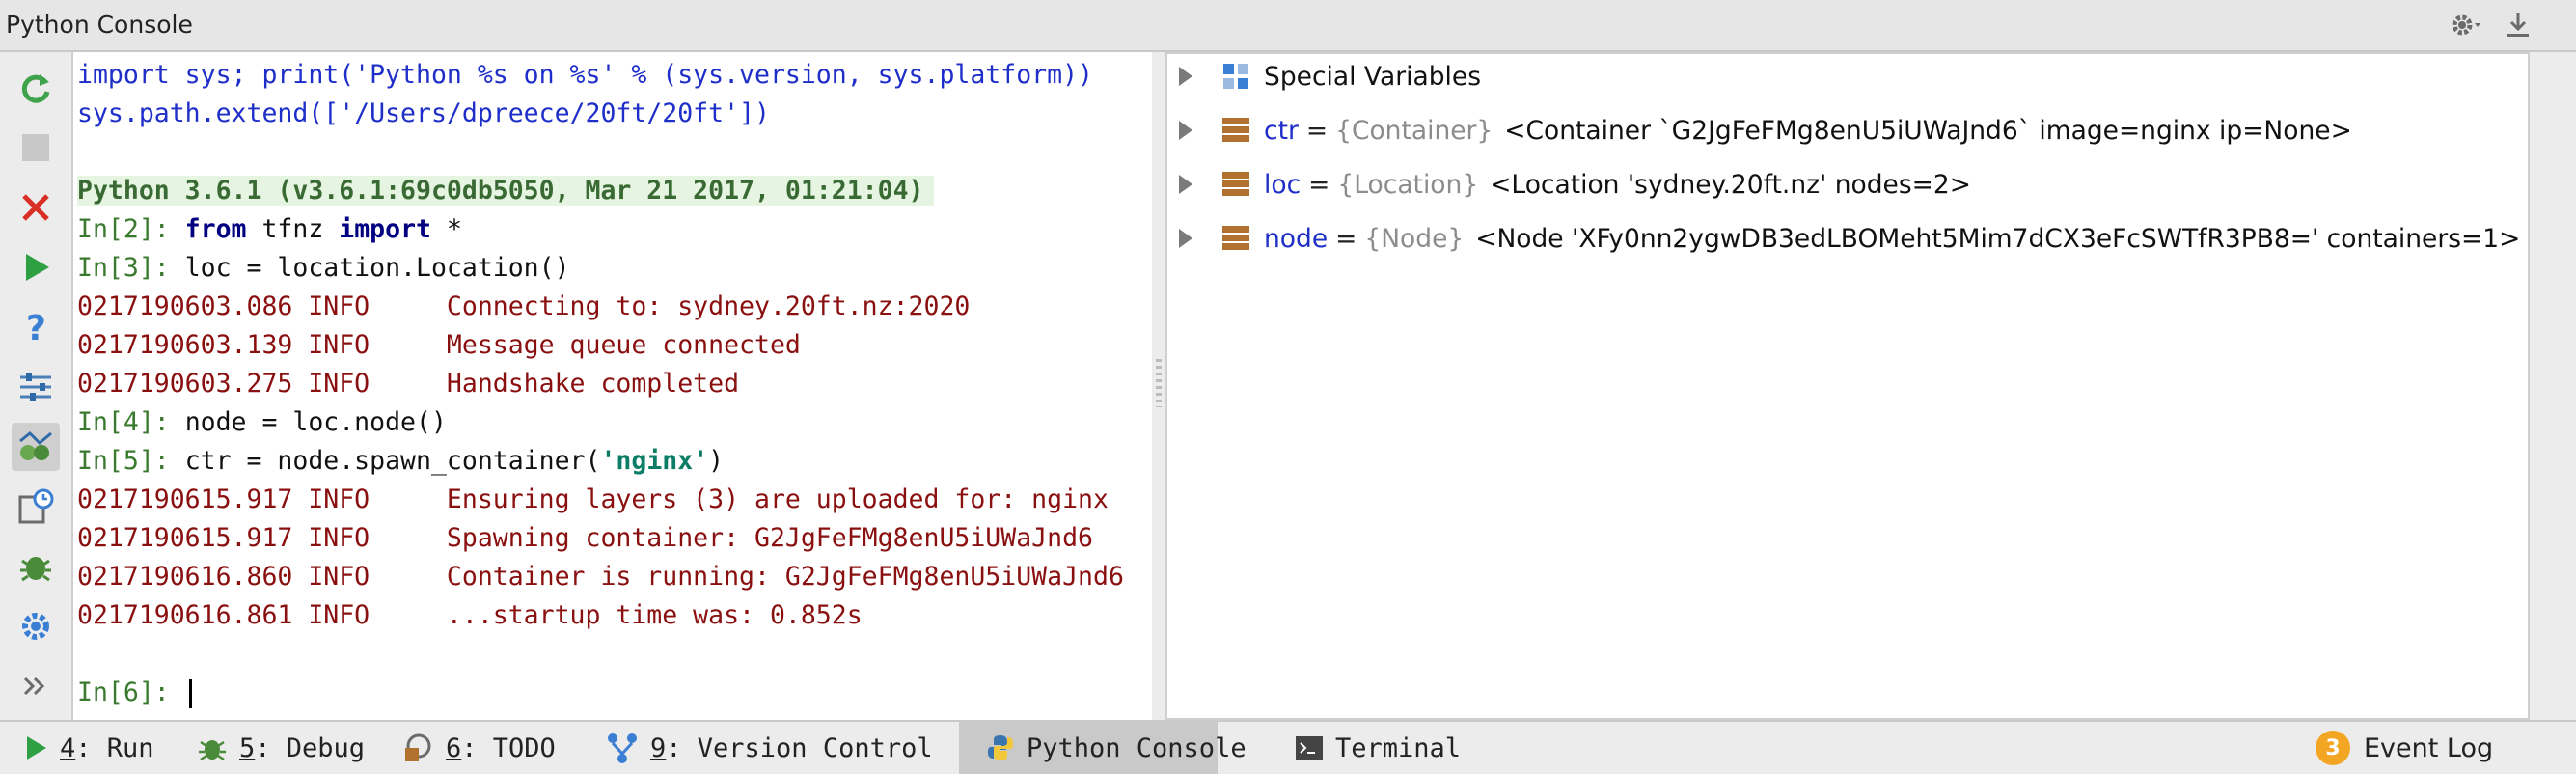  I want to click on tab-vcs-label: : Version Control, so click(800, 748).